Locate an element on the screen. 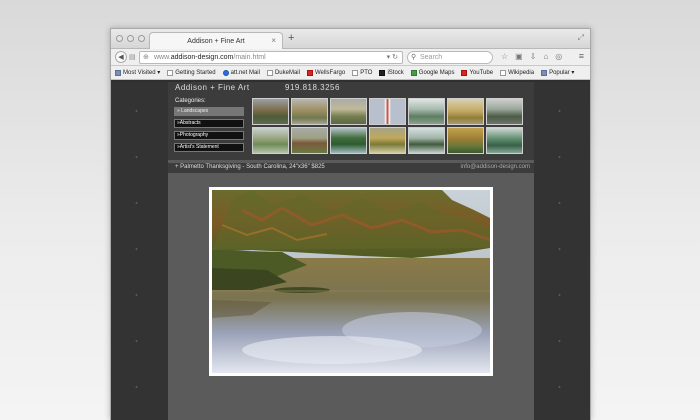 This screenshot has width=700, height=420. istock-icon is located at coordinates (382, 72).